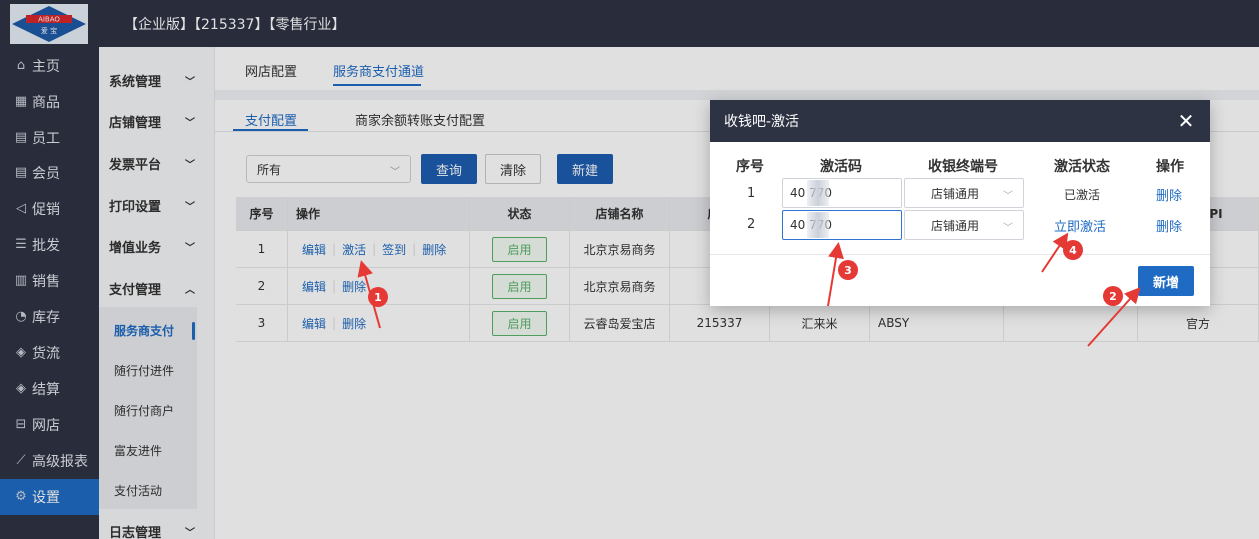 This screenshot has height=539, width=1259. Describe the element at coordinates (1186, 121) in the screenshot. I see `close-icon: ✕` at that location.